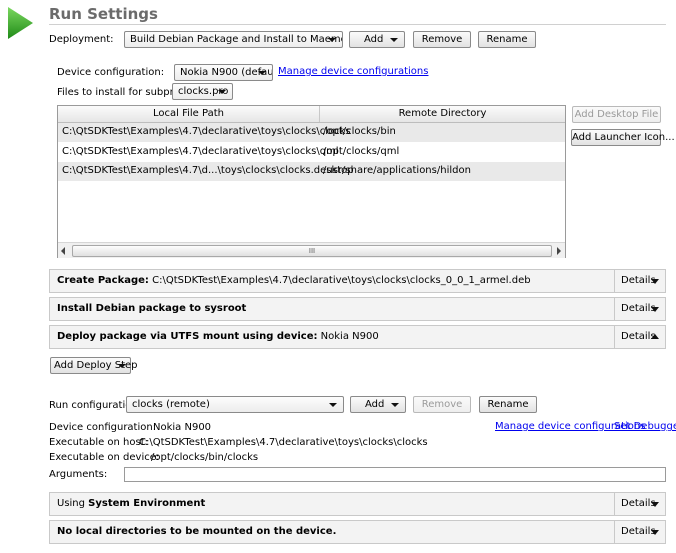  Describe the element at coordinates (202, 91) in the screenshot. I see `subproject-select: clocks.pro` at that location.